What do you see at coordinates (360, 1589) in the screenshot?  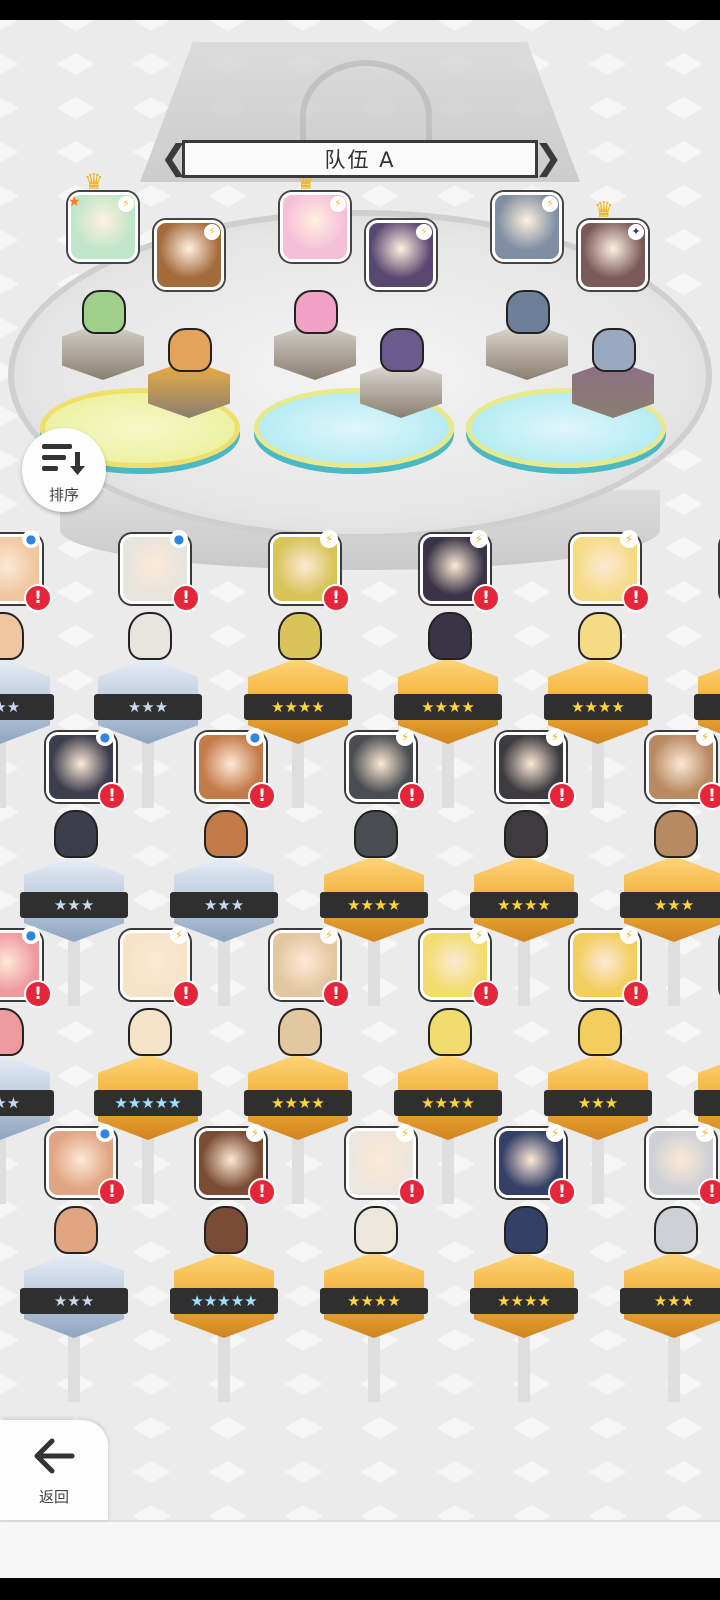 I see `navigation-bar` at bounding box center [360, 1589].